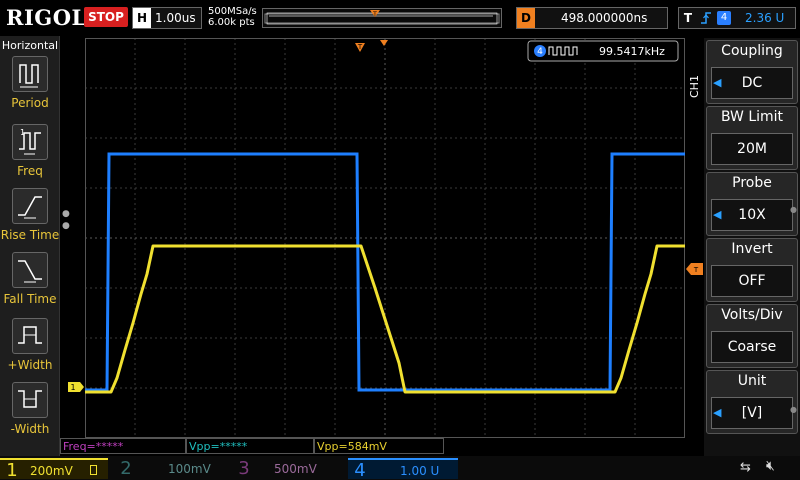 The width and height of the screenshot is (800, 480). Describe the element at coordinates (360, 470) in the screenshot. I see `channel-4-number: 4` at that location.